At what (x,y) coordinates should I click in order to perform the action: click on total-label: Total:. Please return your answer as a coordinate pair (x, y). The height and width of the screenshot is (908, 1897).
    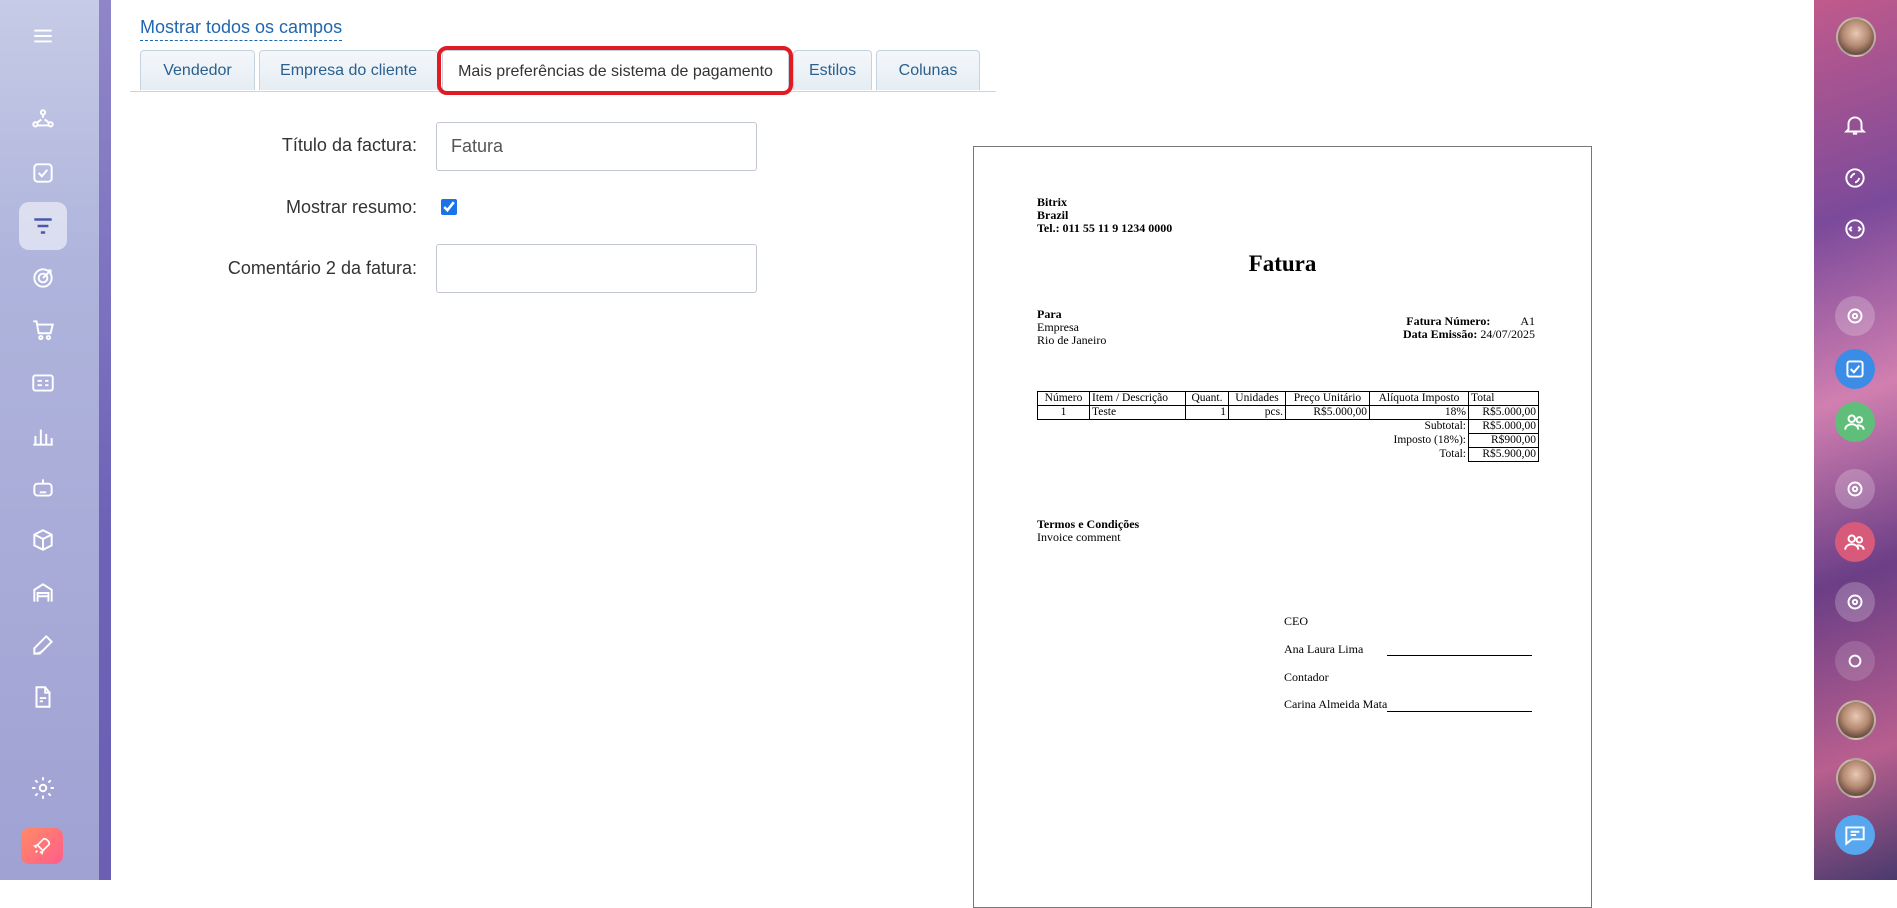
    Looking at the image, I should click on (1452, 454).